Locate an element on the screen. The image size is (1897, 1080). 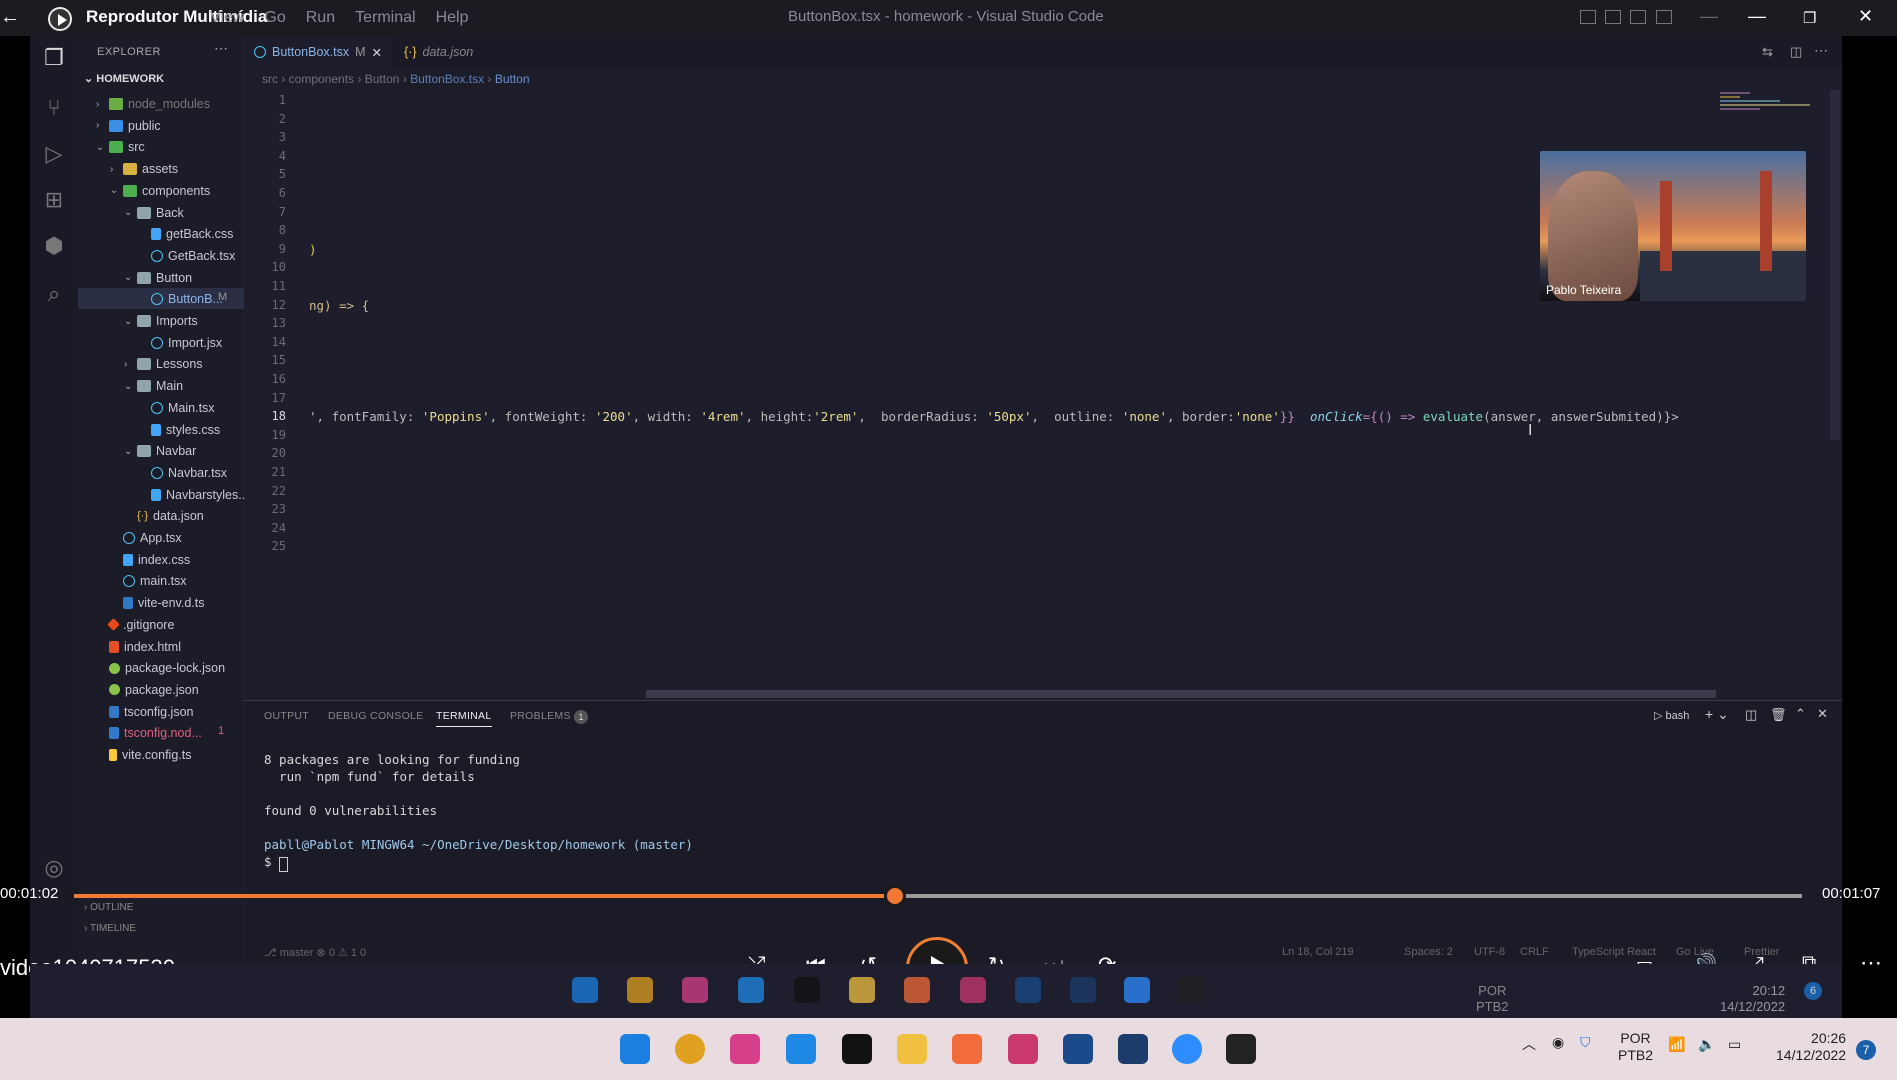
tree-folder: ⌄ Imports is located at coordinates (161, 321).